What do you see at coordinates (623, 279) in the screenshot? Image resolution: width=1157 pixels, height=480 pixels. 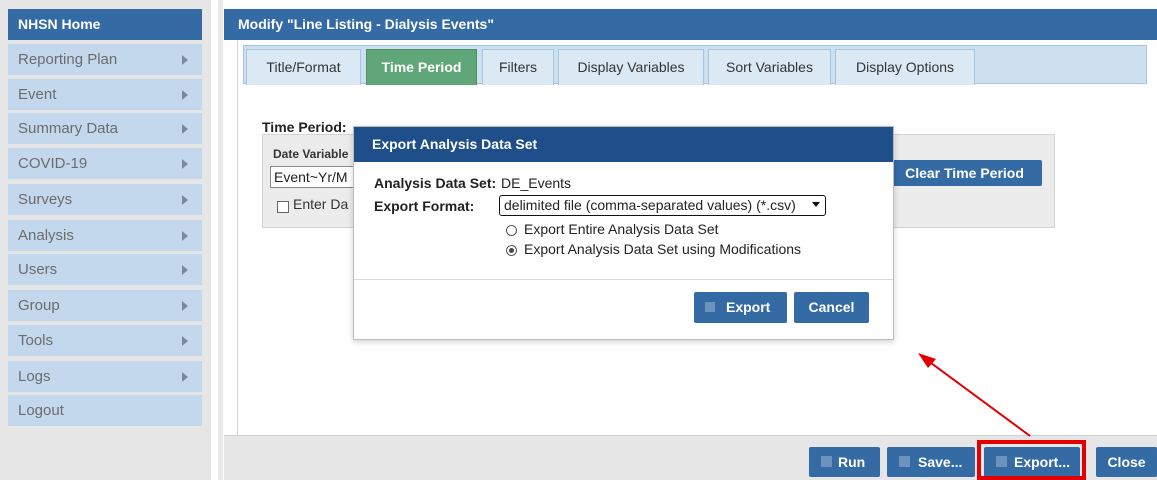 I see `dialog-divider` at bounding box center [623, 279].